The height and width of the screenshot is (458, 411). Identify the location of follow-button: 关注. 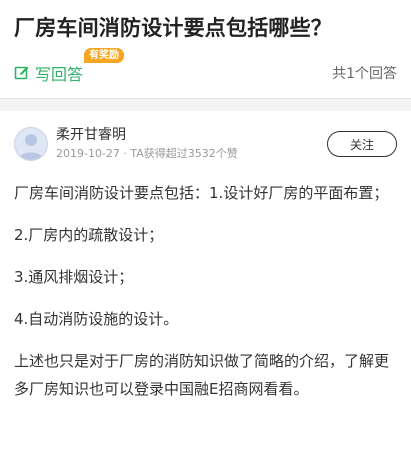
(362, 144).